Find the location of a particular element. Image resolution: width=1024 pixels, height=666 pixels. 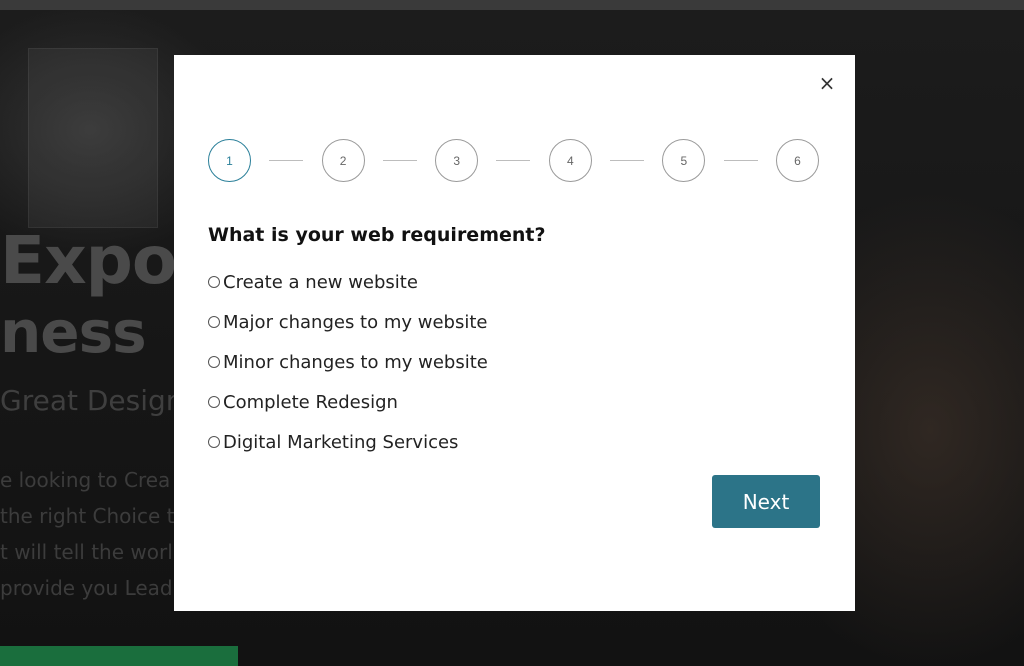

option-label: Digital Marketing Services is located at coordinates (341, 442).